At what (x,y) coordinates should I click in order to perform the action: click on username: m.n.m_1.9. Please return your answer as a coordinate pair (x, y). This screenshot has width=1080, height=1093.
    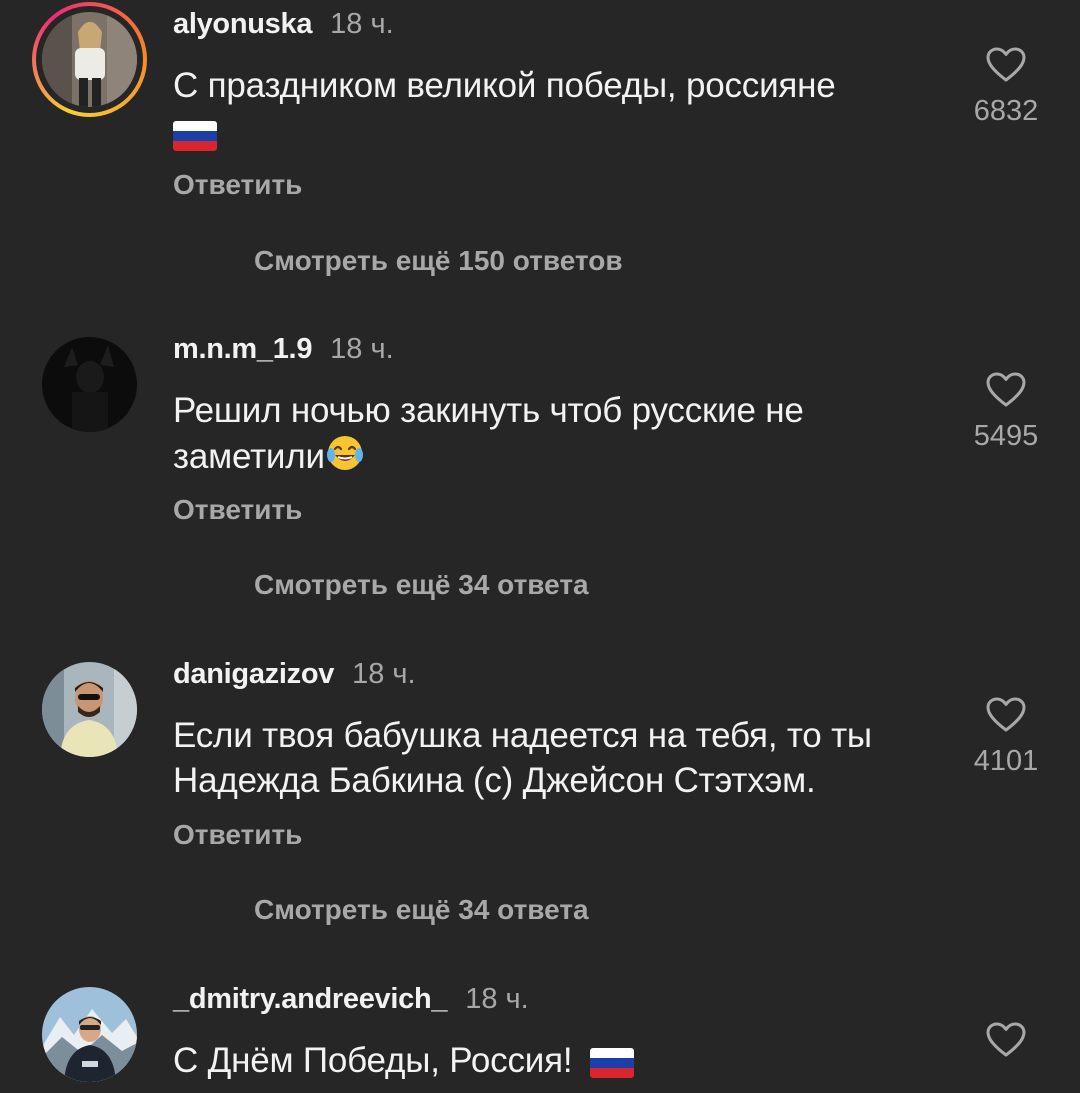
    Looking at the image, I should click on (242, 349).